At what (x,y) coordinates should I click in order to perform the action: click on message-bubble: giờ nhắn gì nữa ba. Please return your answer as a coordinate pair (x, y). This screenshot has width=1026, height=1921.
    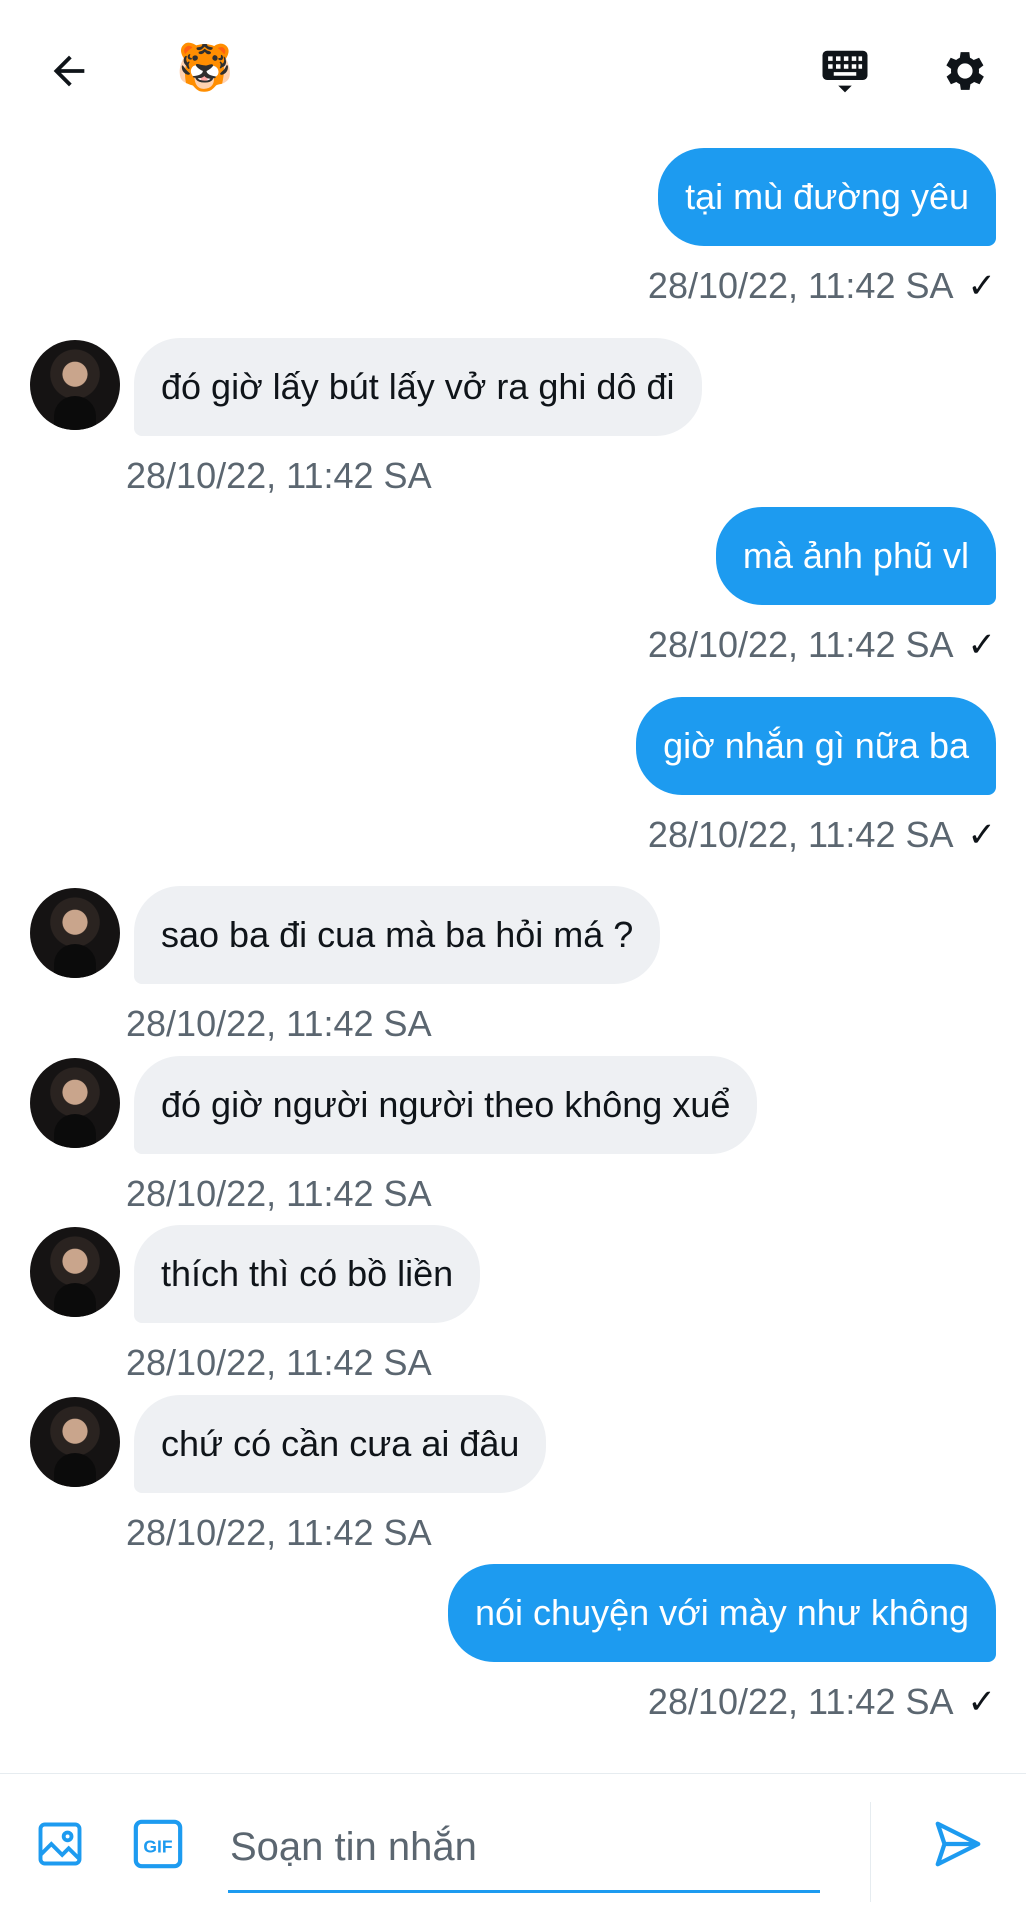
    Looking at the image, I should click on (816, 746).